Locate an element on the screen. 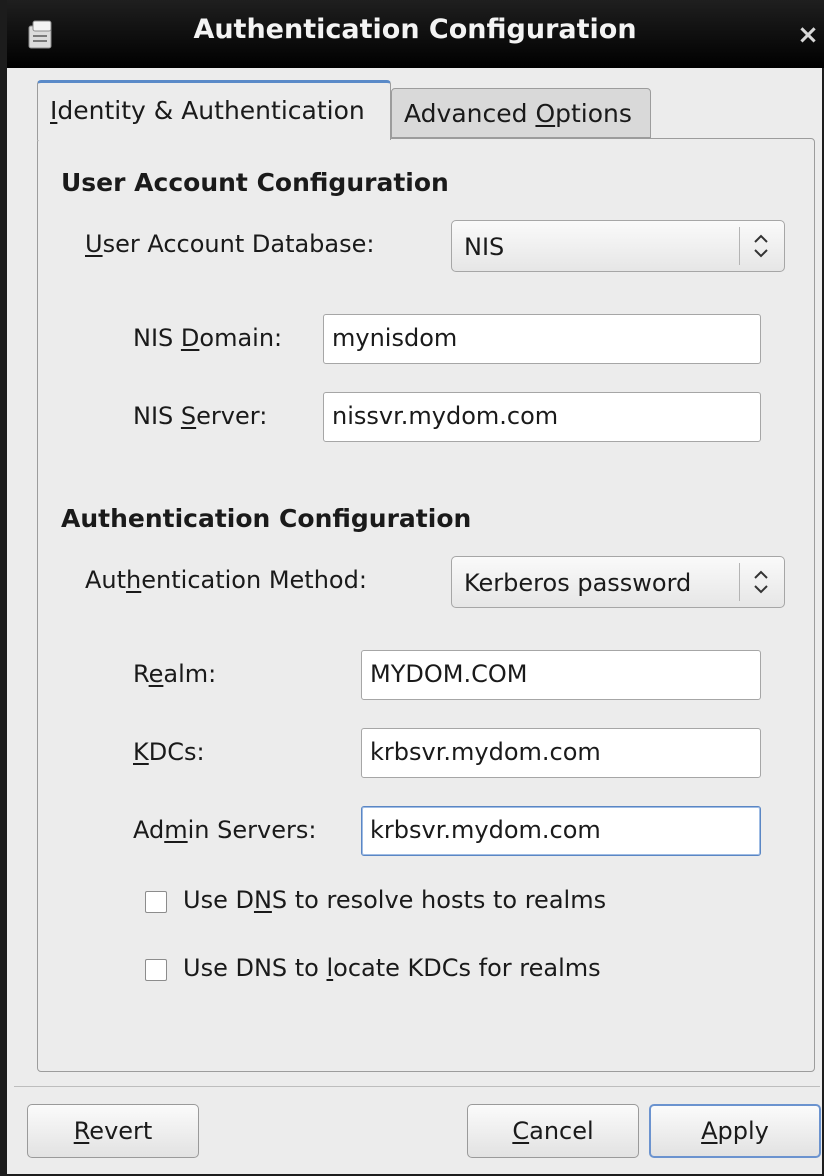 The width and height of the screenshot is (824, 1176). nis-domain-field: mynisdom is located at coordinates (542, 339).